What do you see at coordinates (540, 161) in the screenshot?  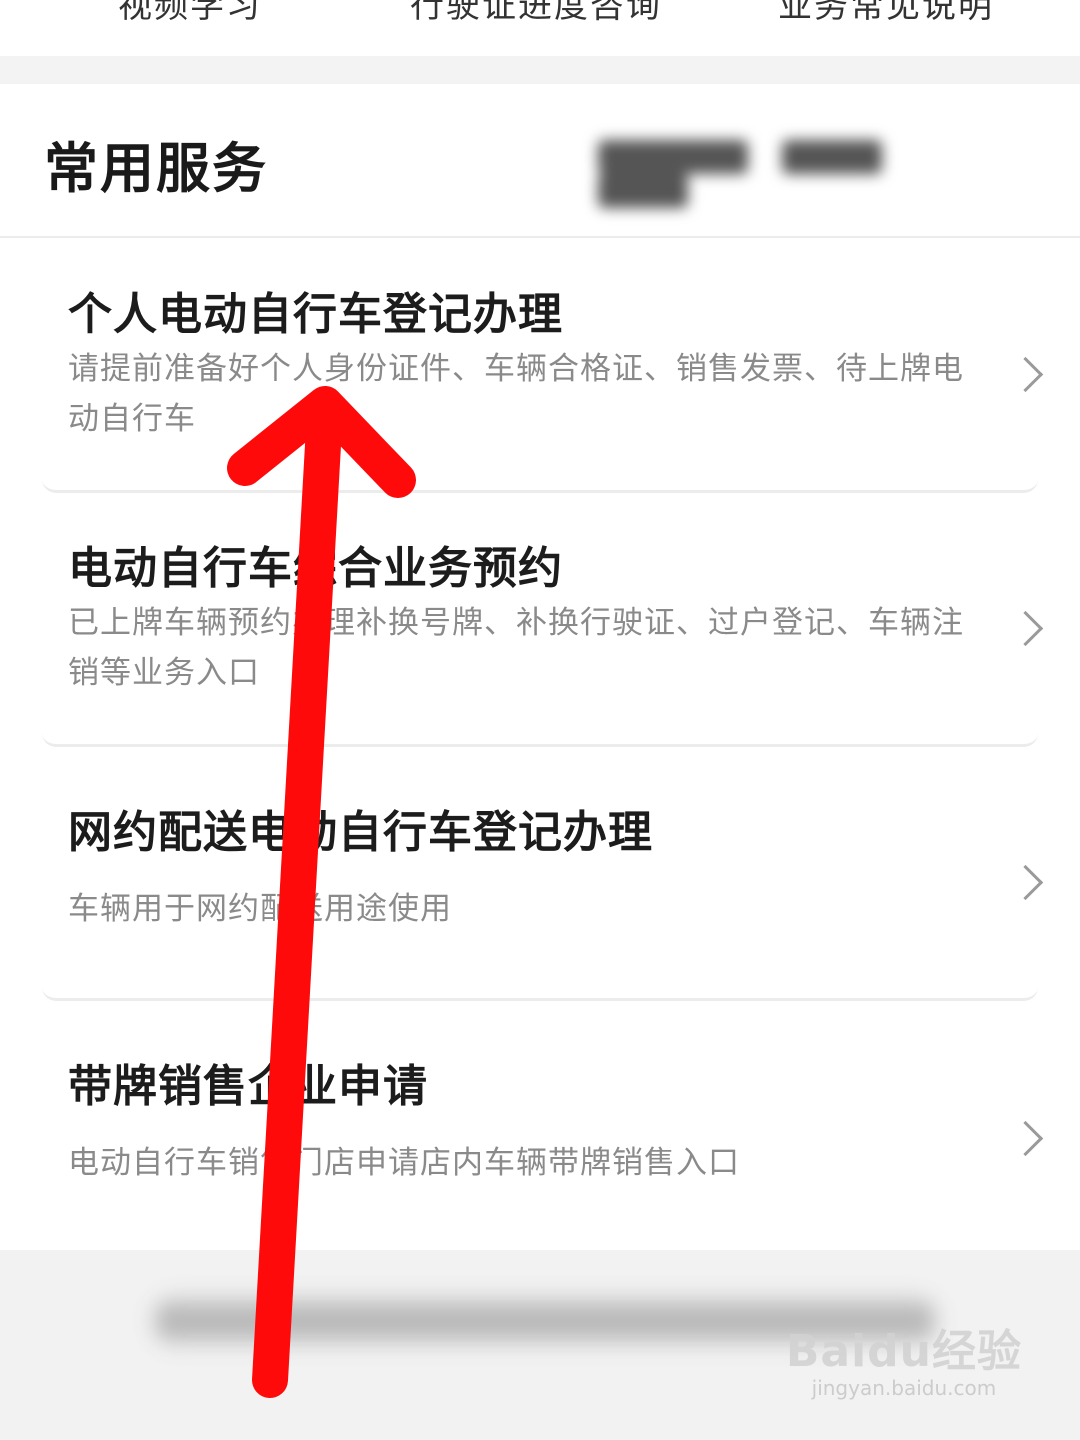 I see `section-header: 常用服务` at bounding box center [540, 161].